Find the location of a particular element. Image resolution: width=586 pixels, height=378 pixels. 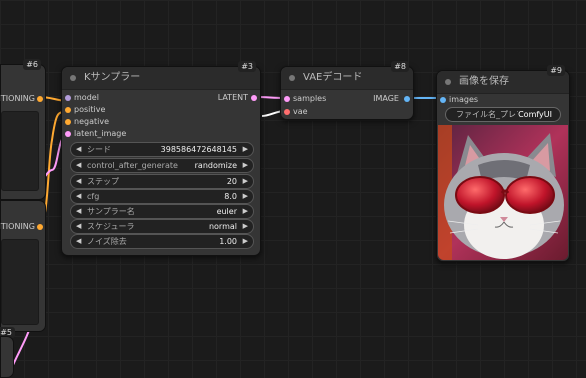

denoise-widget: ◀ ノイズ除去 1.00 ▶ is located at coordinates (162, 241).